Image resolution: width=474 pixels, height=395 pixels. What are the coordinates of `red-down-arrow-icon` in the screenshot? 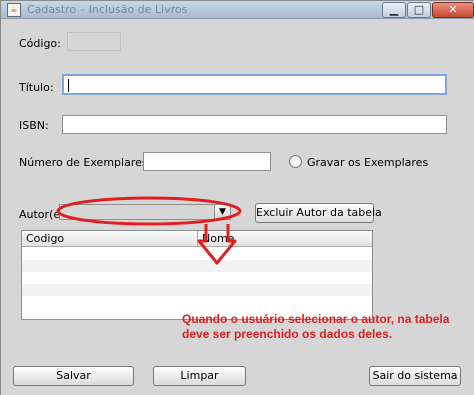 It's located at (217, 244).